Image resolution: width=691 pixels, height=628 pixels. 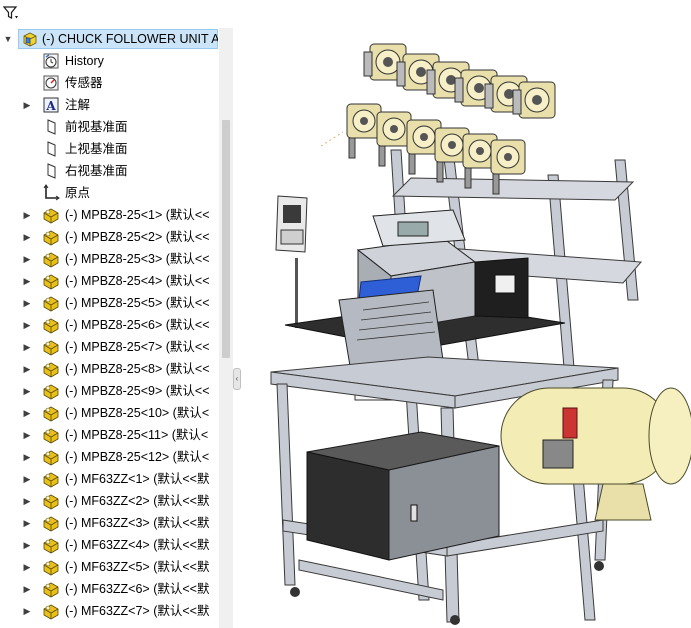 What do you see at coordinates (110, 105) in the screenshot?
I see `tree-item: ▶ A 注解` at bounding box center [110, 105].